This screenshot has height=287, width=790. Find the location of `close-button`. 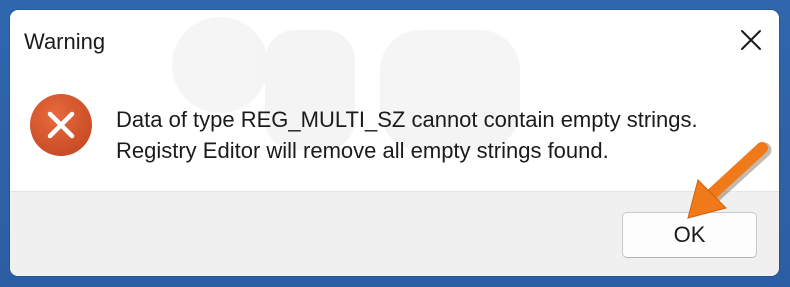

close-button is located at coordinates (751, 40).